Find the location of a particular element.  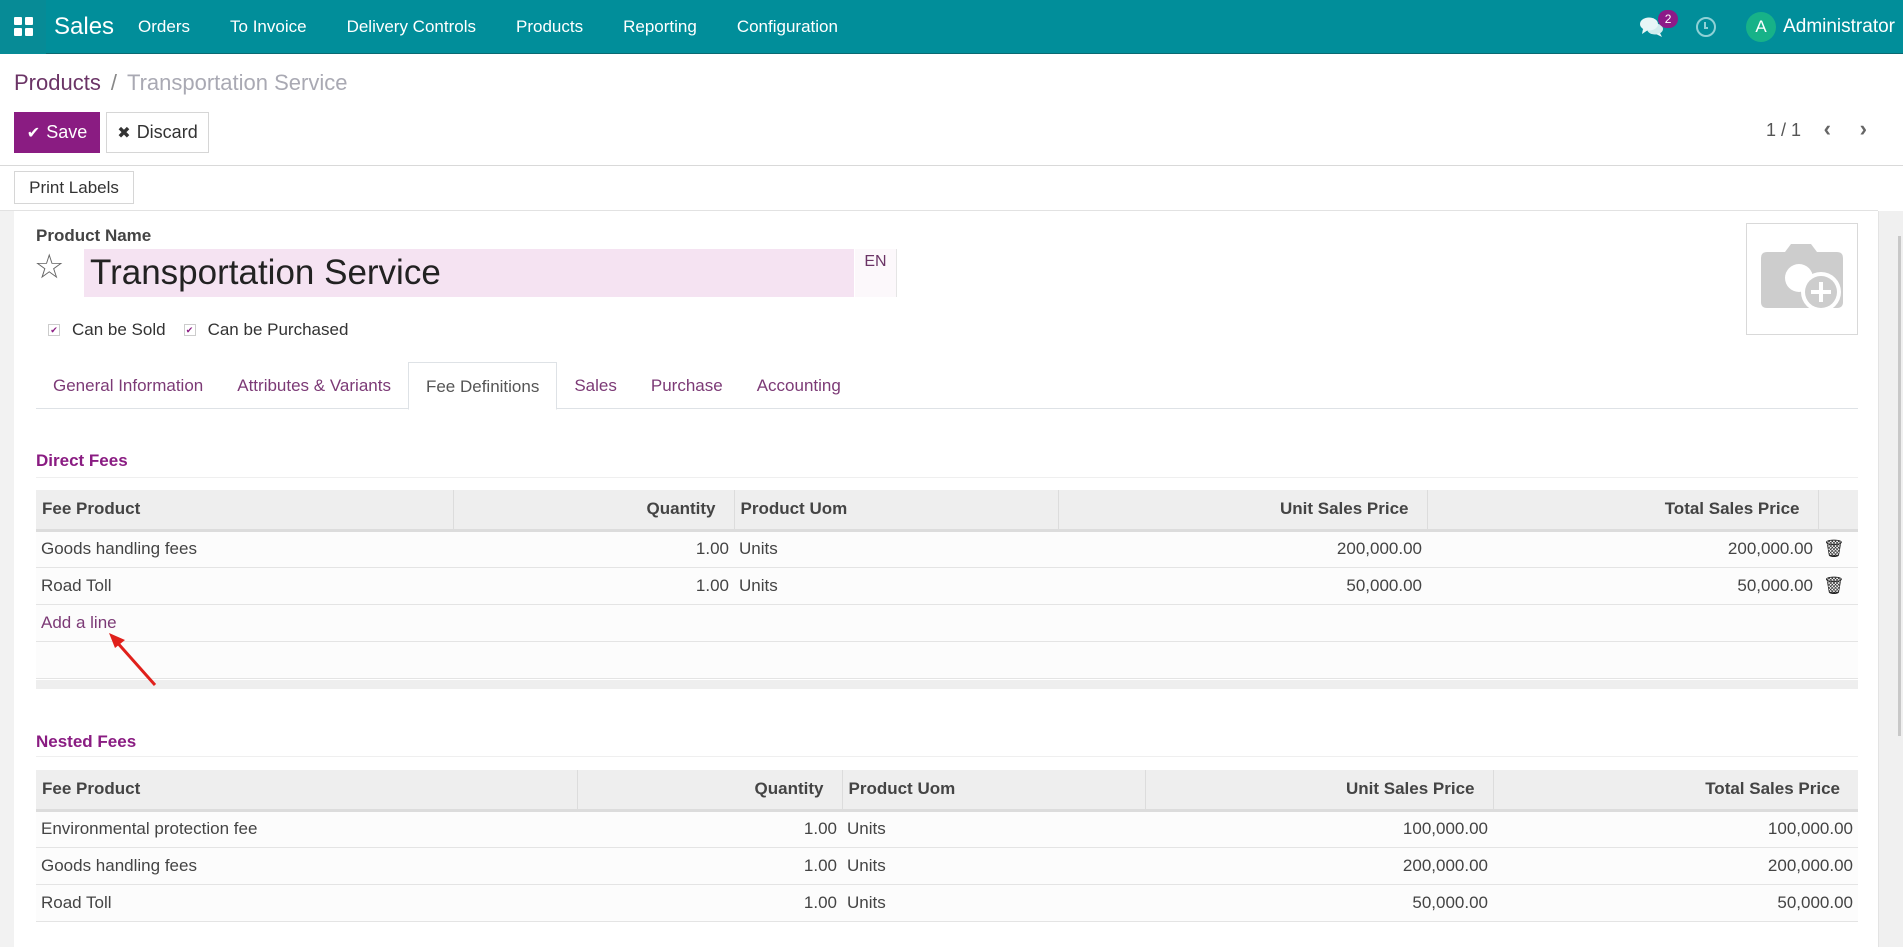

user-menu: Administrator is located at coordinates (1839, 27).